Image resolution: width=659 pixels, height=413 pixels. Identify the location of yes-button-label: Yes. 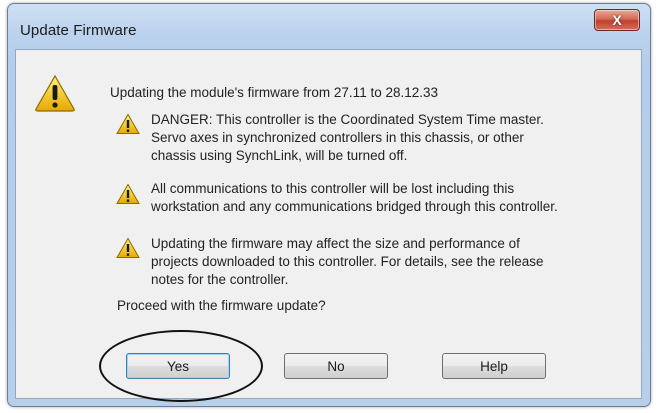
(178, 366).